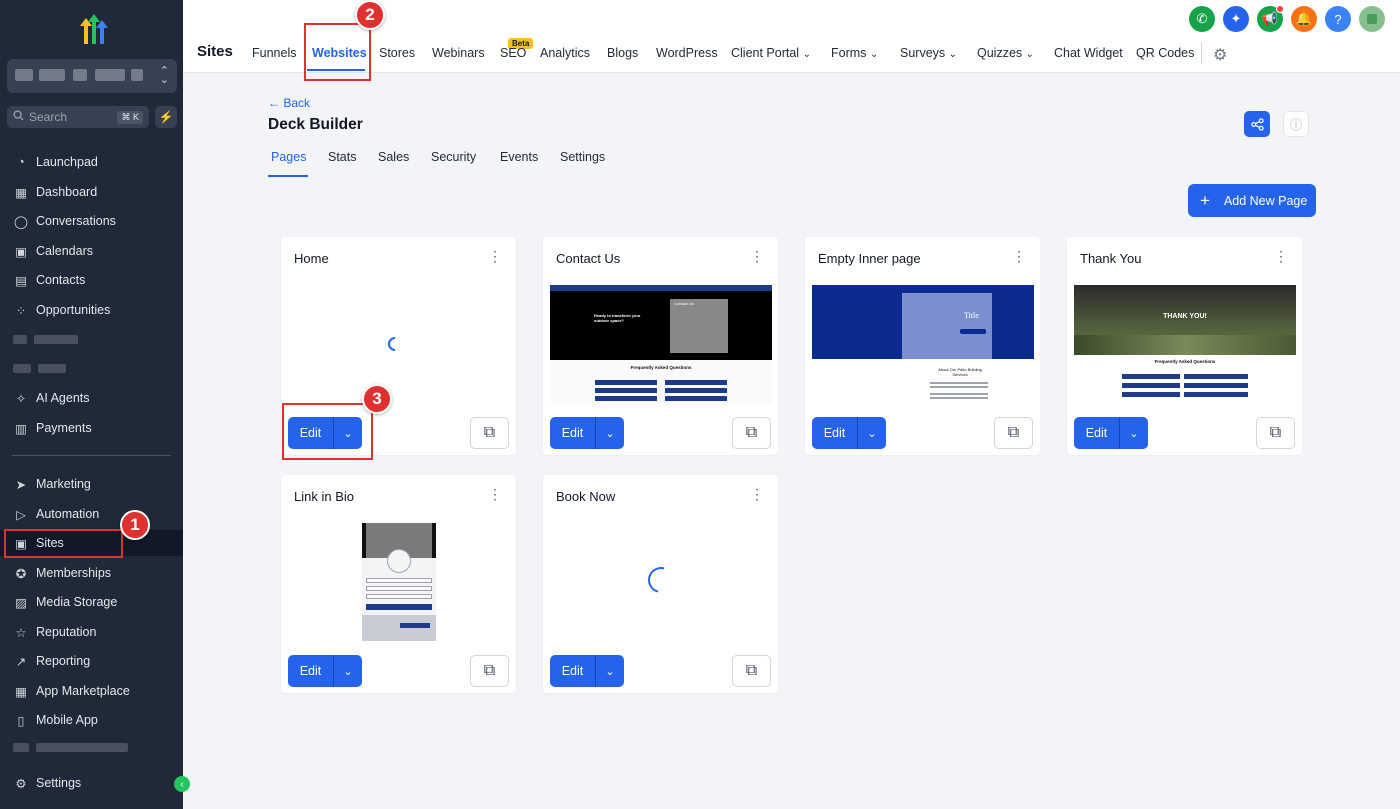  Describe the element at coordinates (63, 398) in the screenshot. I see `sidebar-item-label: AI Agents` at that location.